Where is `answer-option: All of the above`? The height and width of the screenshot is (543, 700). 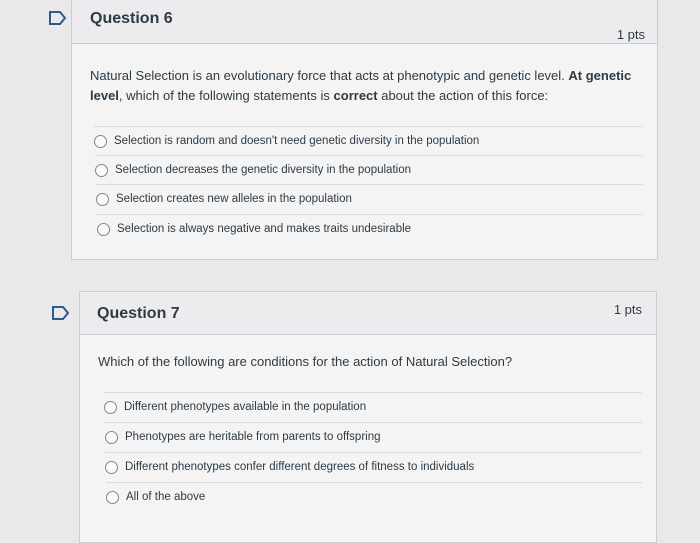 answer-option: All of the above is located at coordinates (374, 496).